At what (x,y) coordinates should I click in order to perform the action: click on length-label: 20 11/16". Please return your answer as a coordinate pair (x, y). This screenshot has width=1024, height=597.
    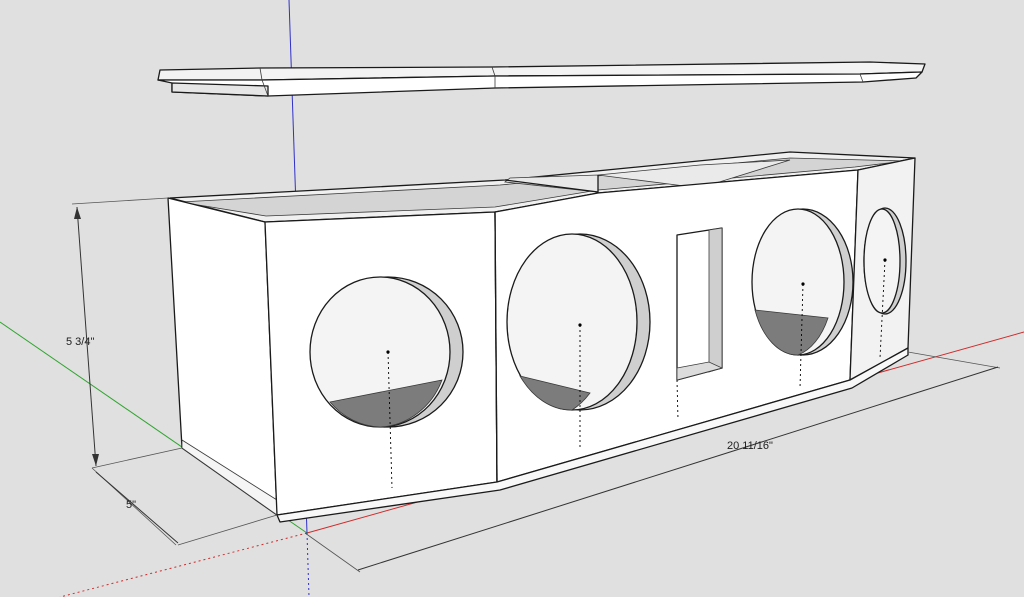
    Looking at the image, I should click on (750, 446).